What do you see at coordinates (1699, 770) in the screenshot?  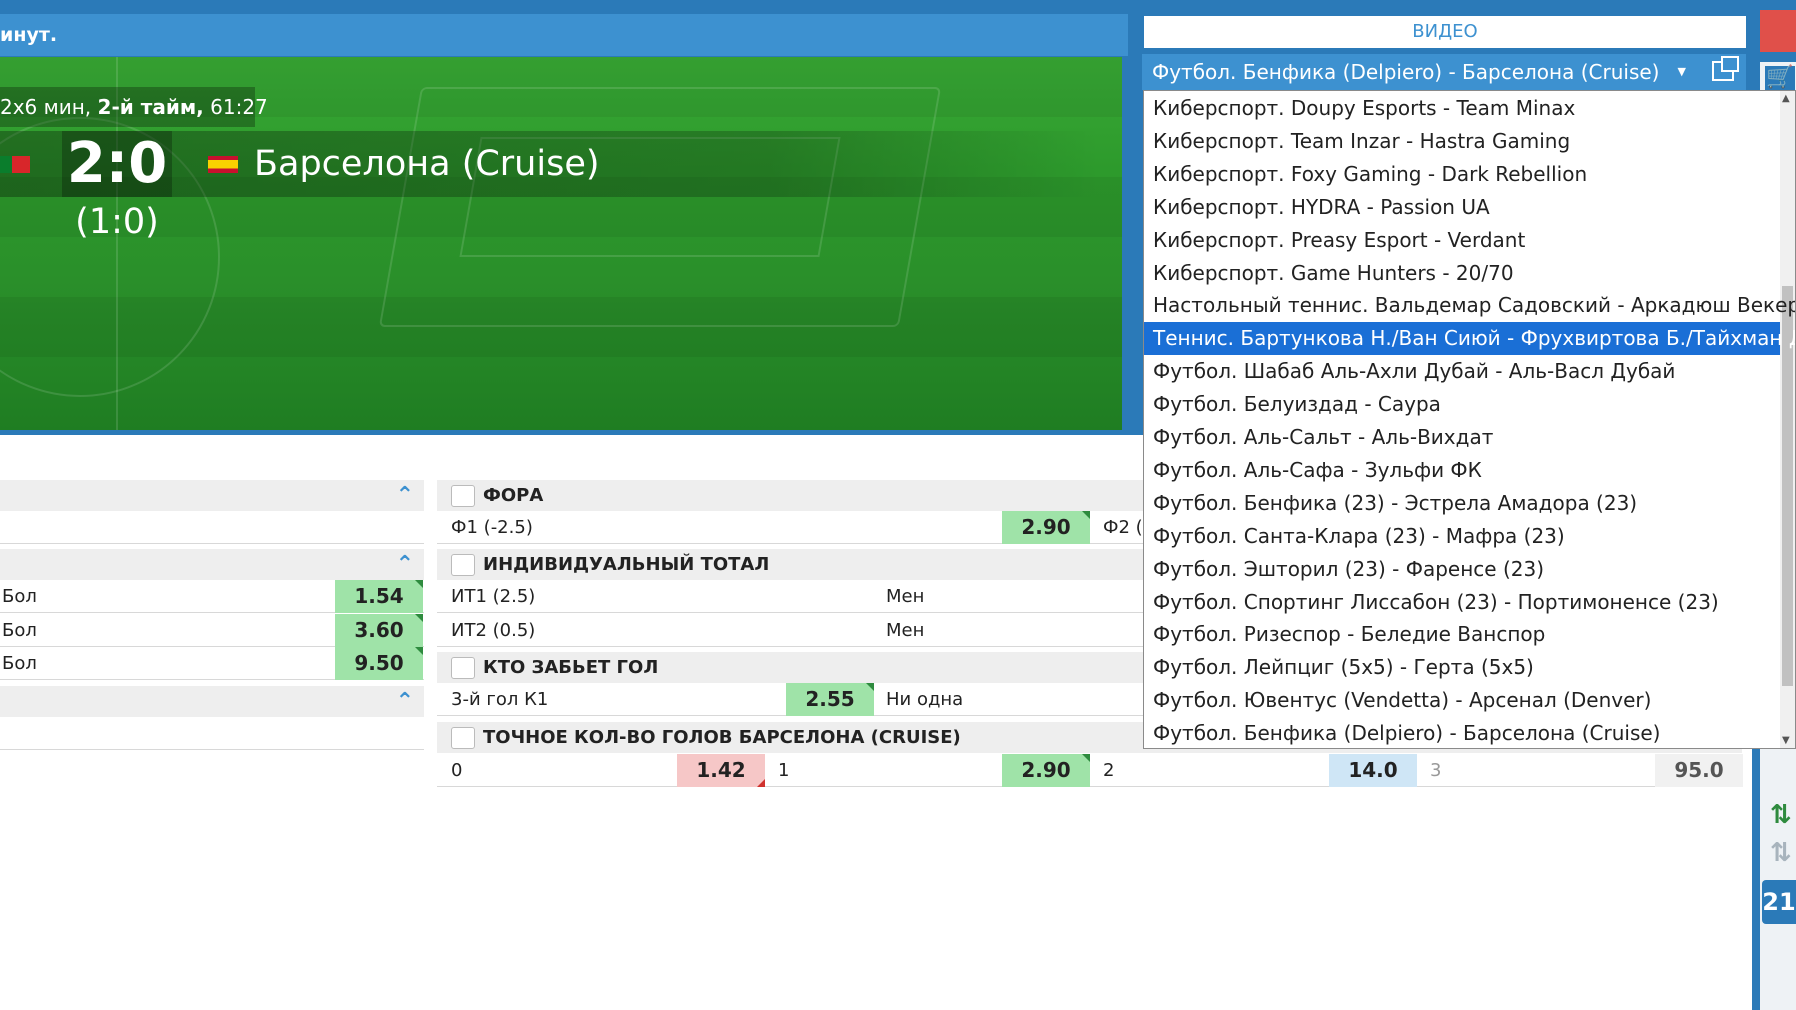 I see `odd-button: 95.0` at bounding box center [1699, 770].